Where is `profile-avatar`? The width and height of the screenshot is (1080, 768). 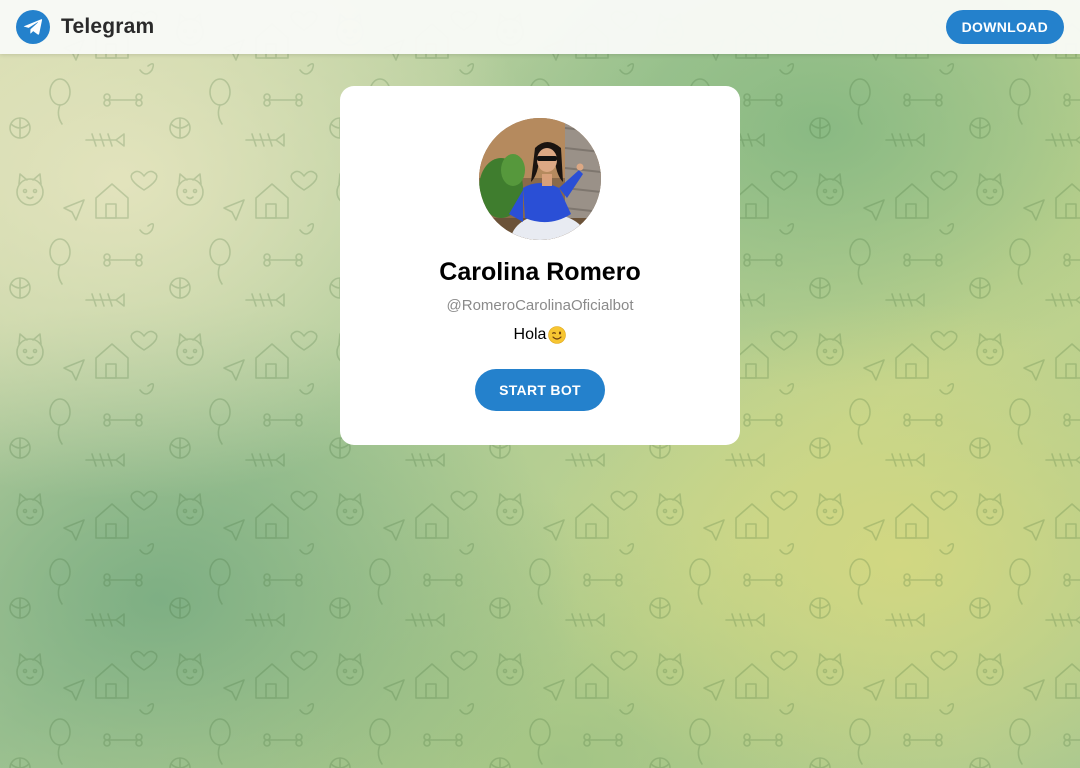
profile-avatar is located at coordinates (540, 179).